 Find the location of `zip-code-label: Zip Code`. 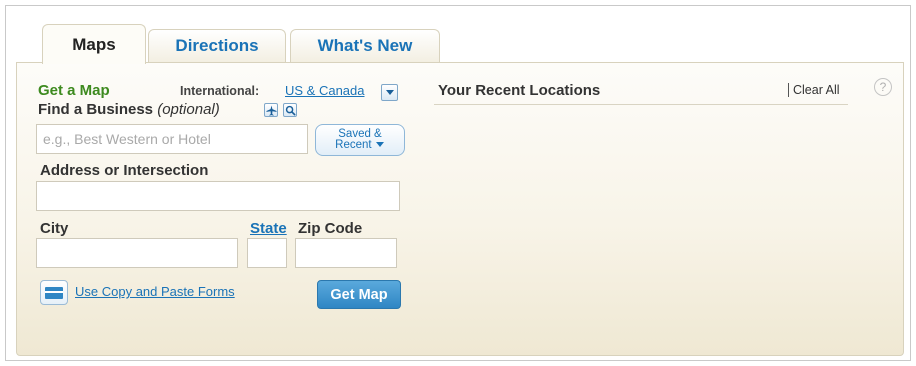

zip-code-label: Zip Code is located at coordinates (330, 228).